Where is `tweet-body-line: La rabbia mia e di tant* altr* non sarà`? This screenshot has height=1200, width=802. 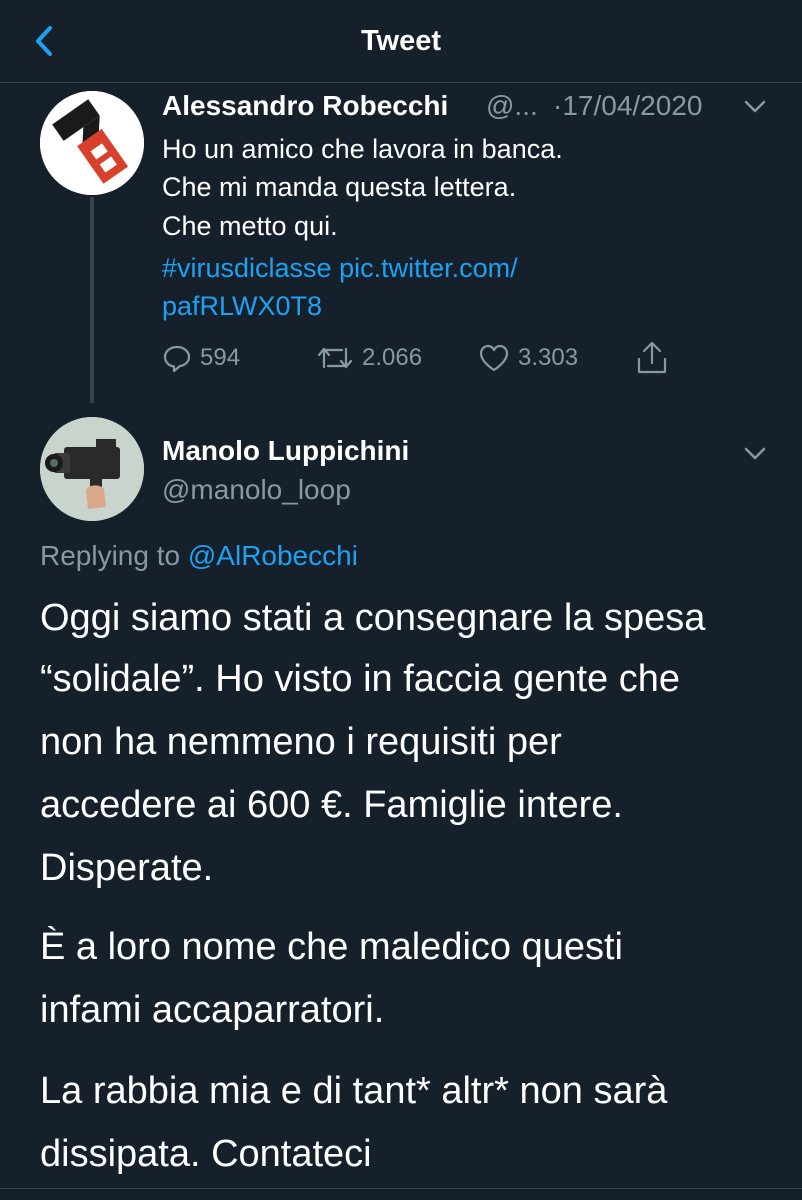
tweet-body-line: La rabbia mia e di tant* altr* non sarà is located at coordinates (354, 1091).